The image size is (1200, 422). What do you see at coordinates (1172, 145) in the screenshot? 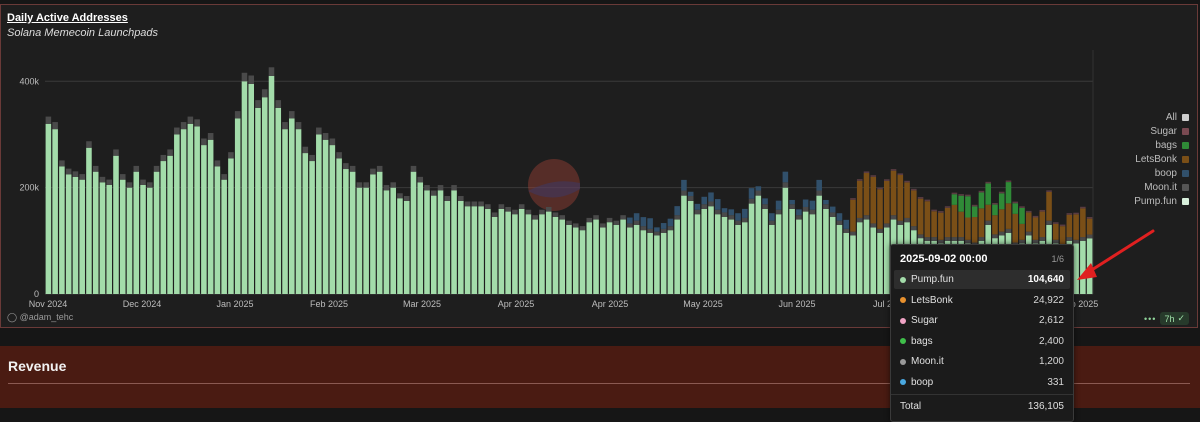
I see `legend-item-bags: bags` at bounding box center [1172, 145].